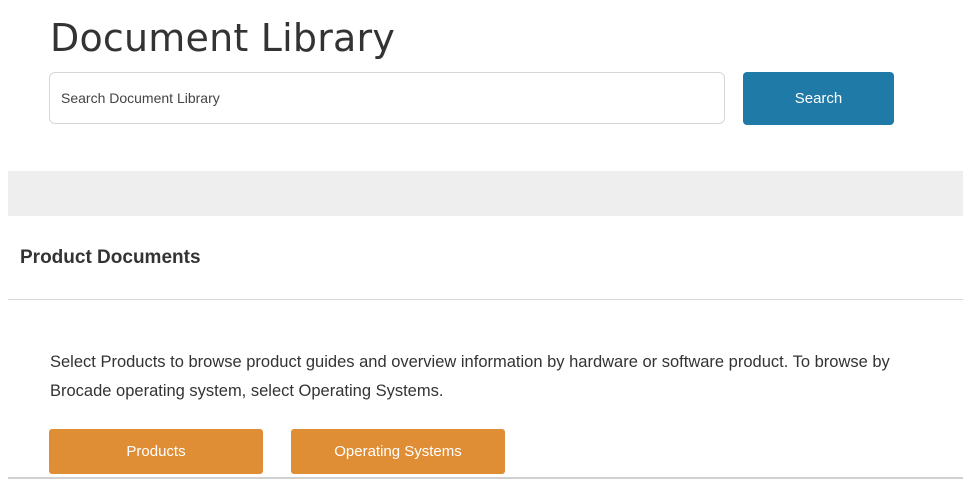  Describe the element at coordinates (485, 193) in the screenshot. I see `gray-band` at that location.